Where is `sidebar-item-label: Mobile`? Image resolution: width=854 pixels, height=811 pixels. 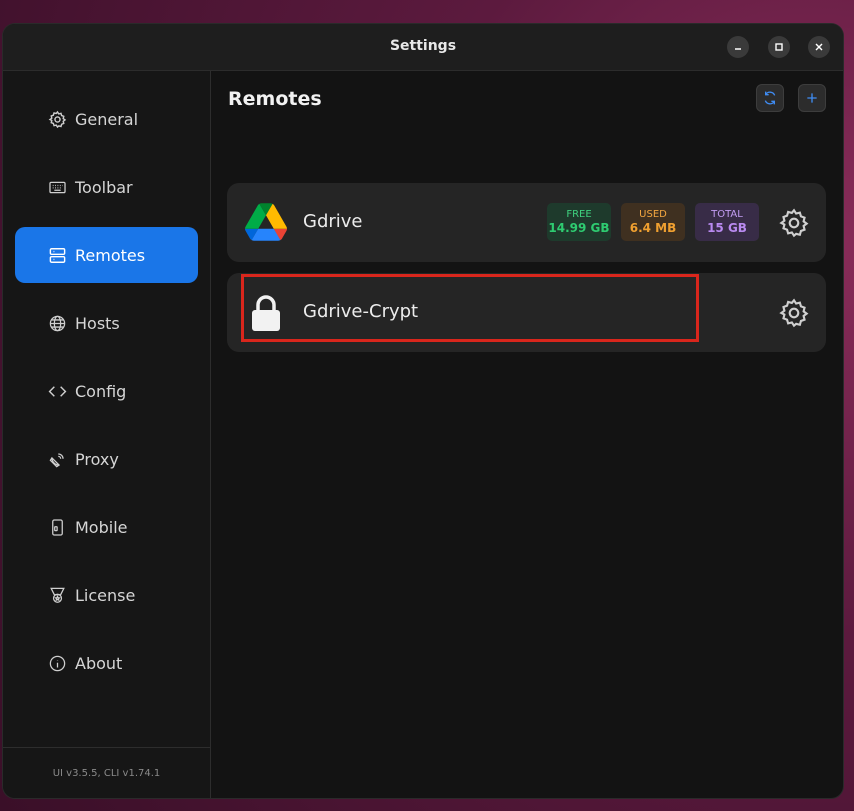 sidebar-item-label: Mobile is located at coordinates (101, 527).